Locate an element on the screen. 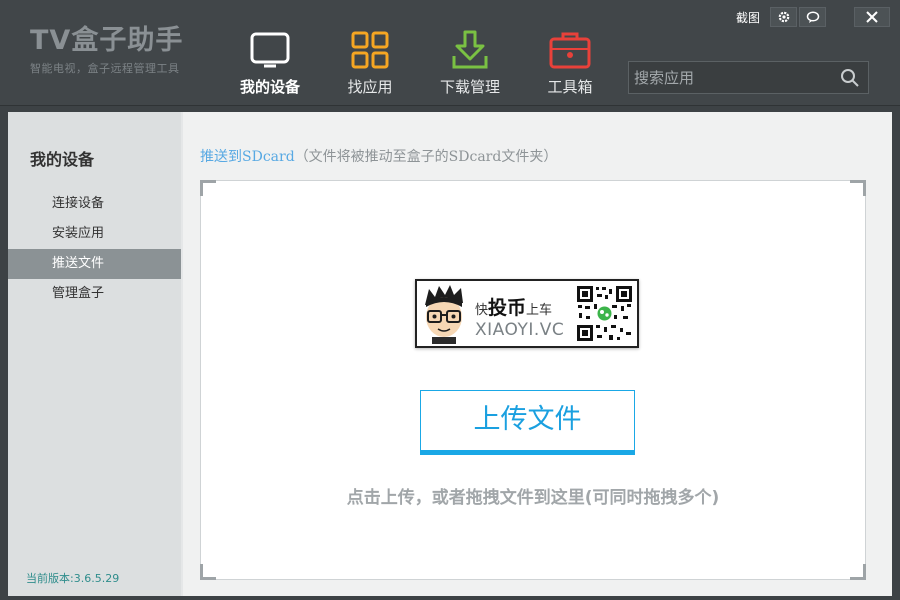 The image size is (900, 600). sidebar-item-manage-box: 管理盒子 is located at coordinates (94, 294).